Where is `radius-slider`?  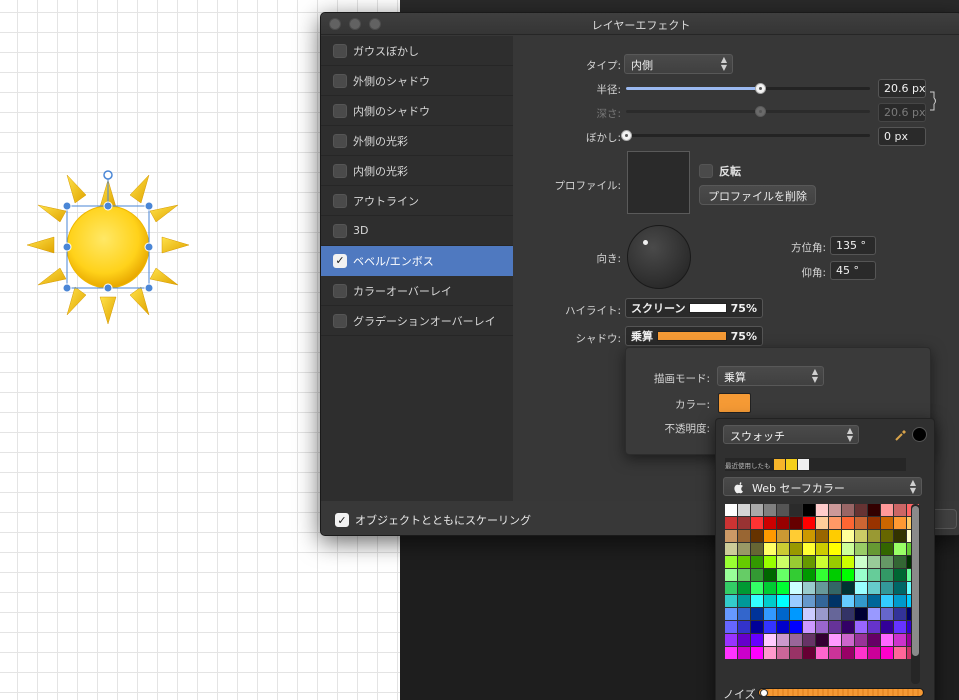 radius-slider is located at coordinates (748, 88).